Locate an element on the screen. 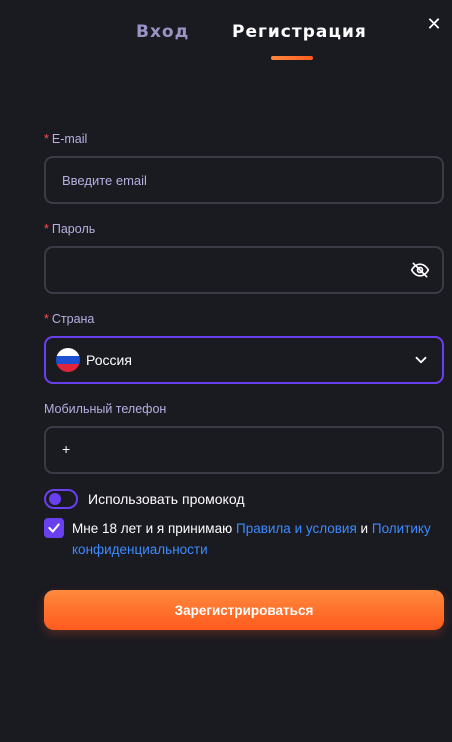  password-label: * Пароль is located at coordinates (69, 229).